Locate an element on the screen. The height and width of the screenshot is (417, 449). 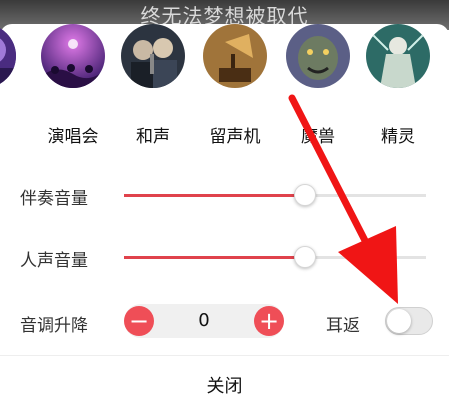
pitch-stepper: − 0 + is located at coordinates (204, 321).